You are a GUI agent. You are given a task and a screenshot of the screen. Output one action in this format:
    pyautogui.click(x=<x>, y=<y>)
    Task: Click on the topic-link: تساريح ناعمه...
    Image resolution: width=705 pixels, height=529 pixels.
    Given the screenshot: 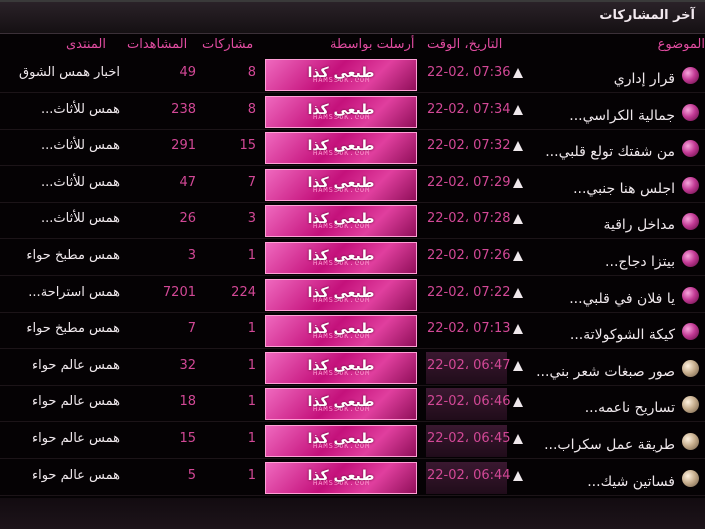 What is the action you would take?
    pyautogui.click(x=630, y=408)
    